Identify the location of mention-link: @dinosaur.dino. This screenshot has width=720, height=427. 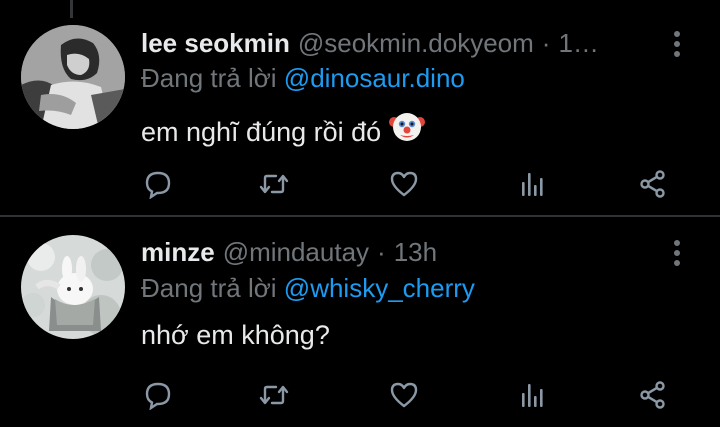
(374, 78).